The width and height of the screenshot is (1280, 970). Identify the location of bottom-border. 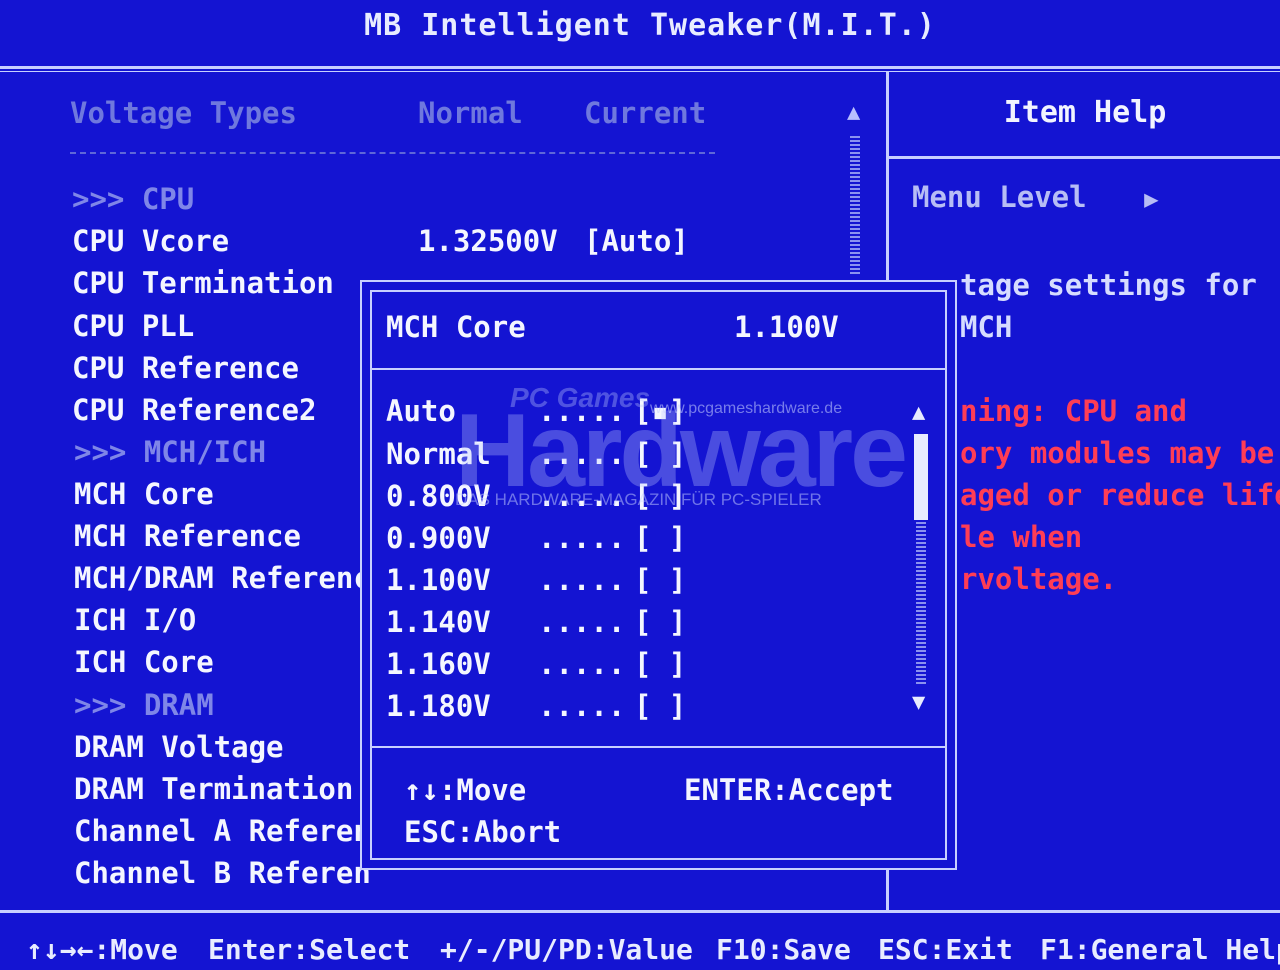
(640, 911).